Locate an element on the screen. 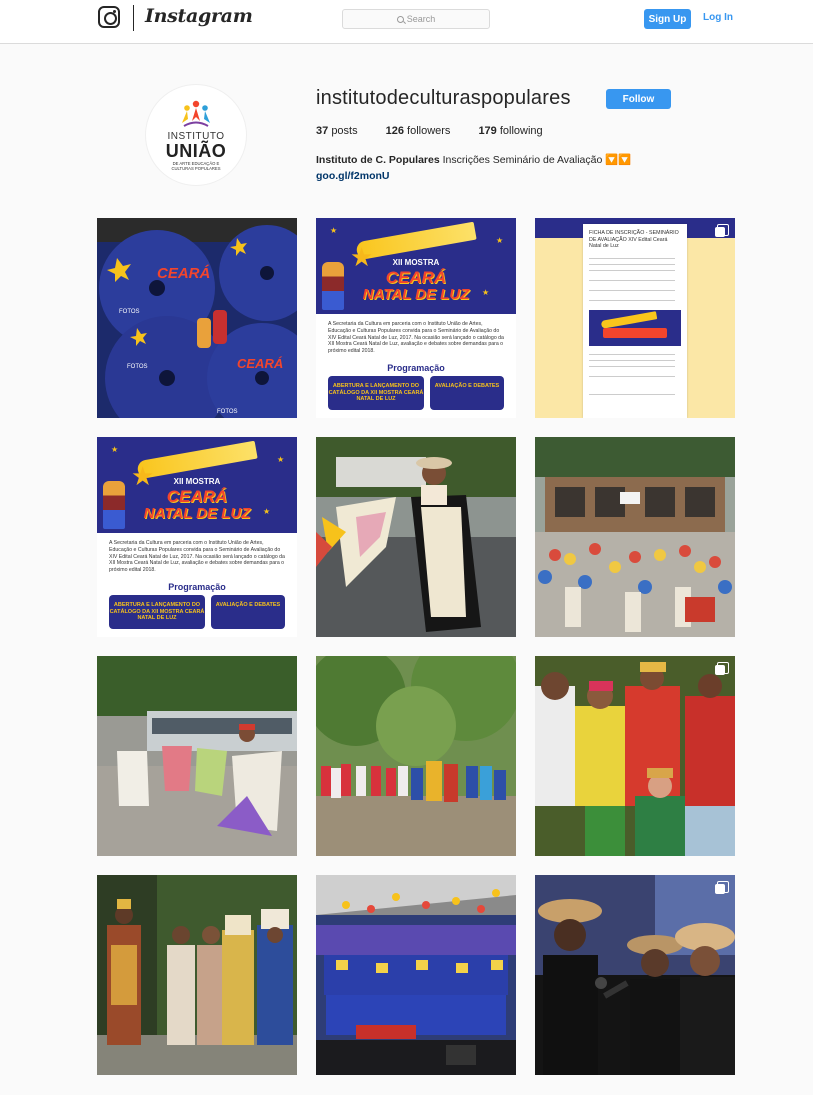 Image resolution: width=813 pixels, height=1095 pixels. post-image-dvds: CEARÁ CEARÁ FOTOS FOTOS FOTOS is located at coordinates (197, 318).